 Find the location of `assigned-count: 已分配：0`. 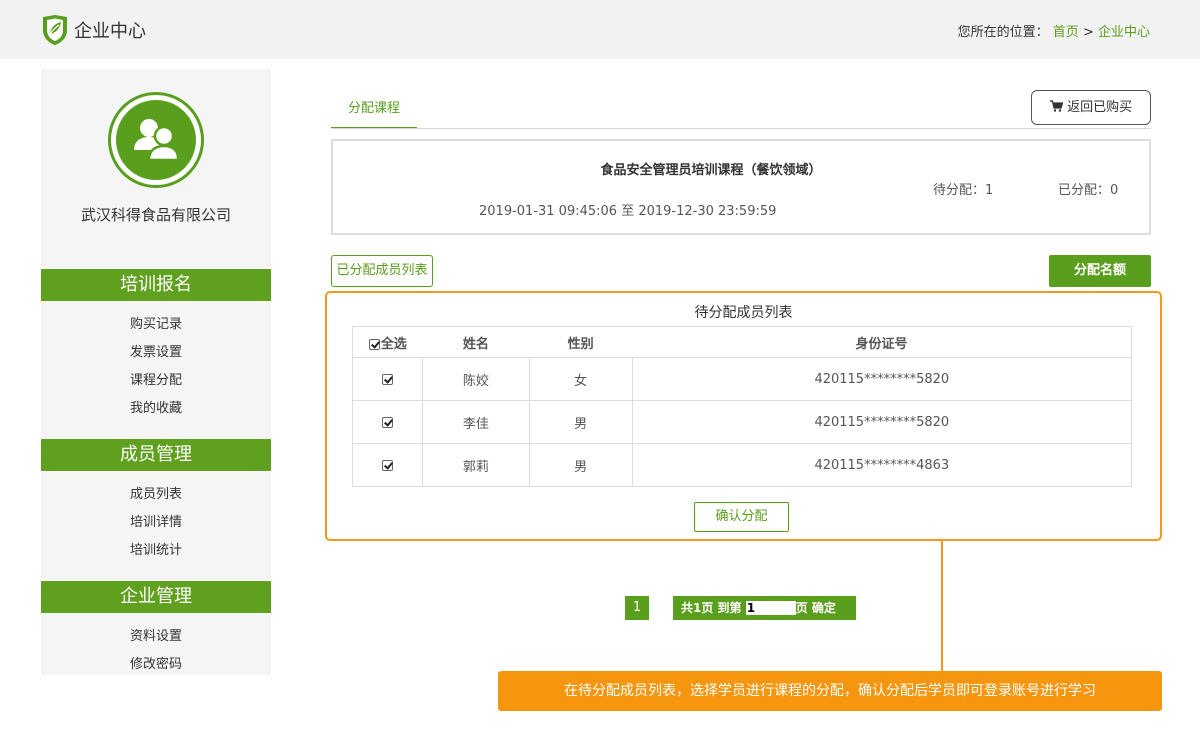

assigned-count: 已分配：0 is located at coordinates (1088, 190).